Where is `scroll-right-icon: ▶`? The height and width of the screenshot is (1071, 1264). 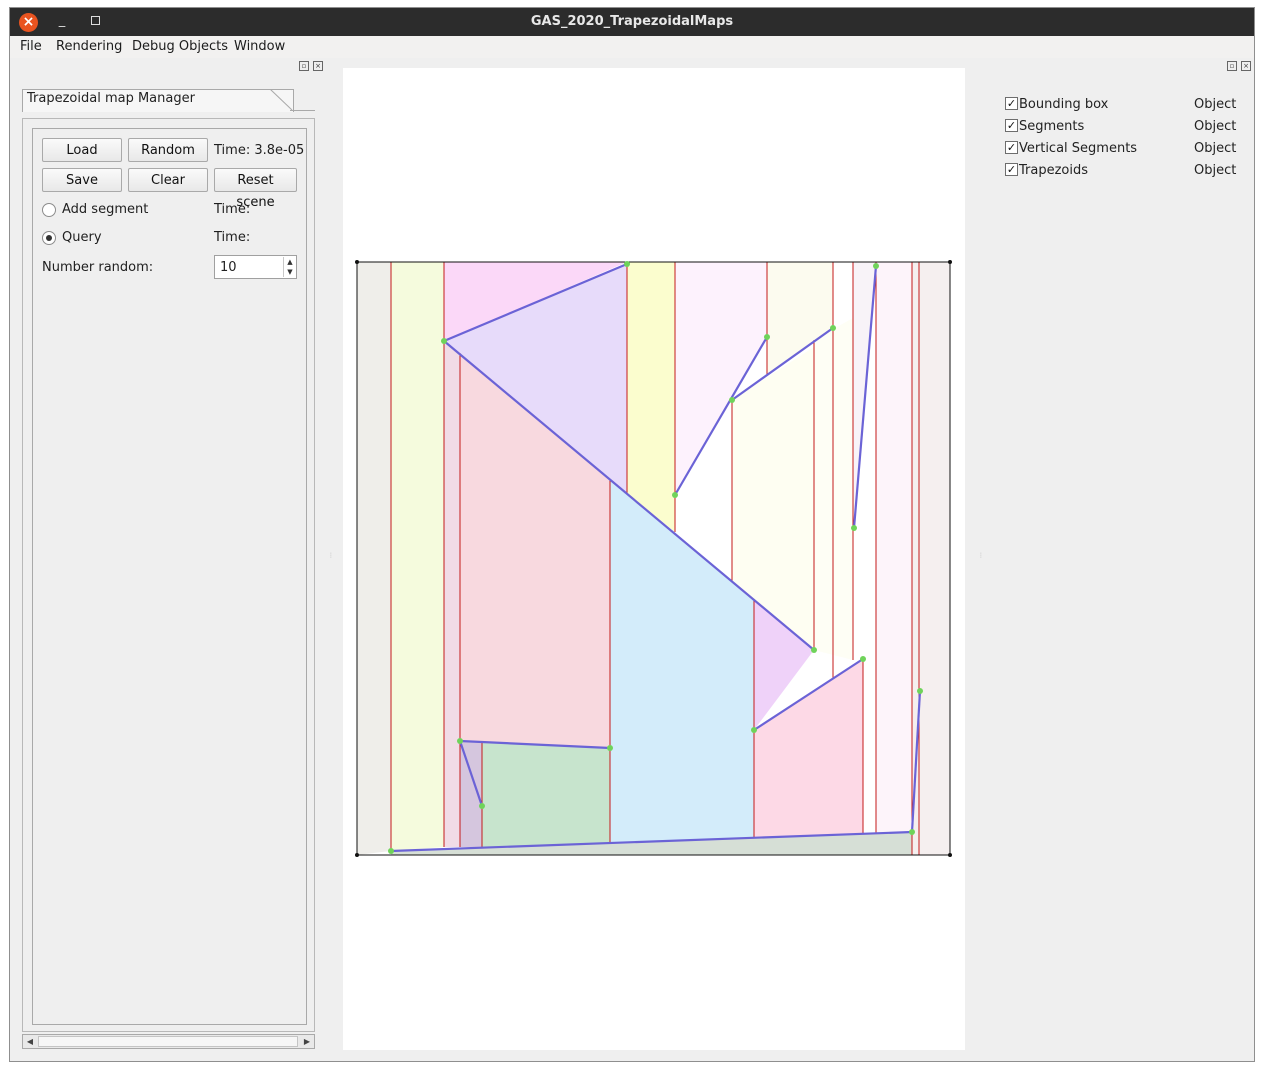 scroll-right-icon: ▶ is located at coordinates (307, 1041).